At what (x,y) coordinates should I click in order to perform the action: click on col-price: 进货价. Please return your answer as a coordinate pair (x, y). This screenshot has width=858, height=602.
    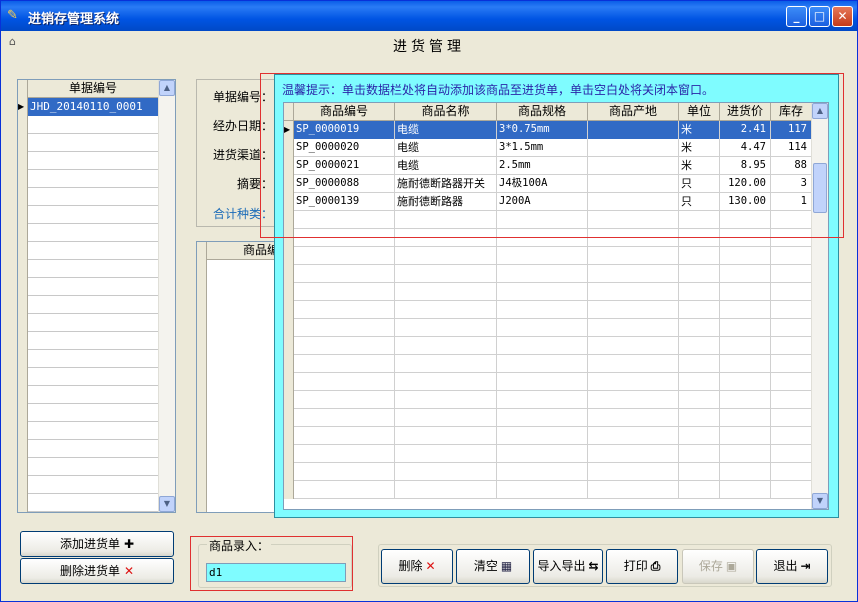
    Looking at the image, I should click on (745, 112).